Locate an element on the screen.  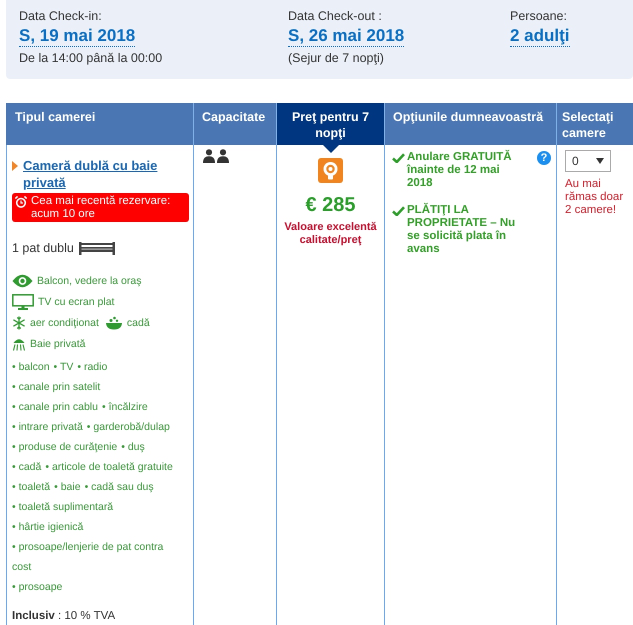
facility-item: • prosoape/lenjerie de pat contra cost is located at coordinates (88, 557).